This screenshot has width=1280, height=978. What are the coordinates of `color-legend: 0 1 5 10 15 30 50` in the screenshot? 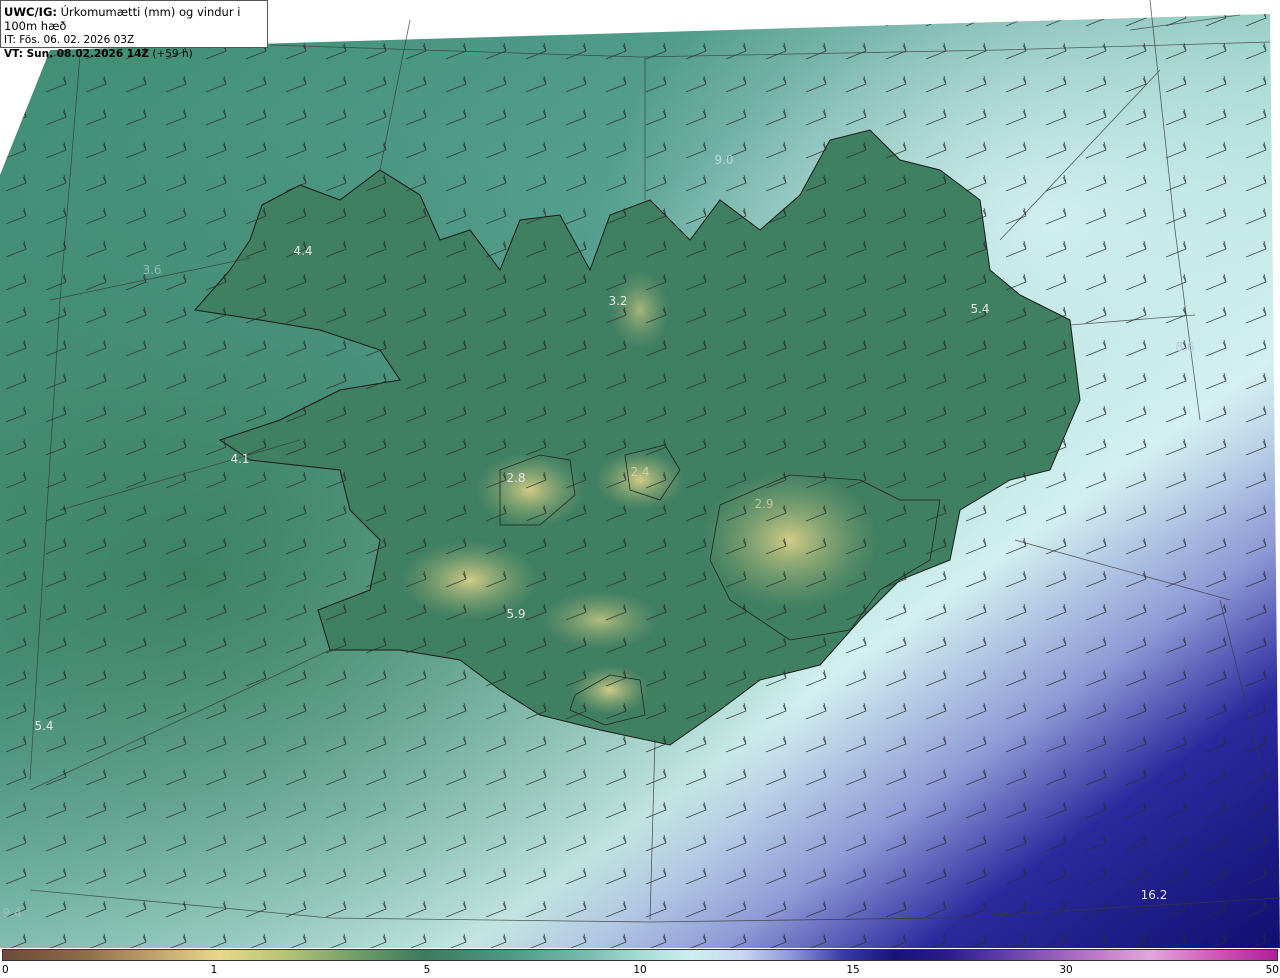 It's located at (640, 963).